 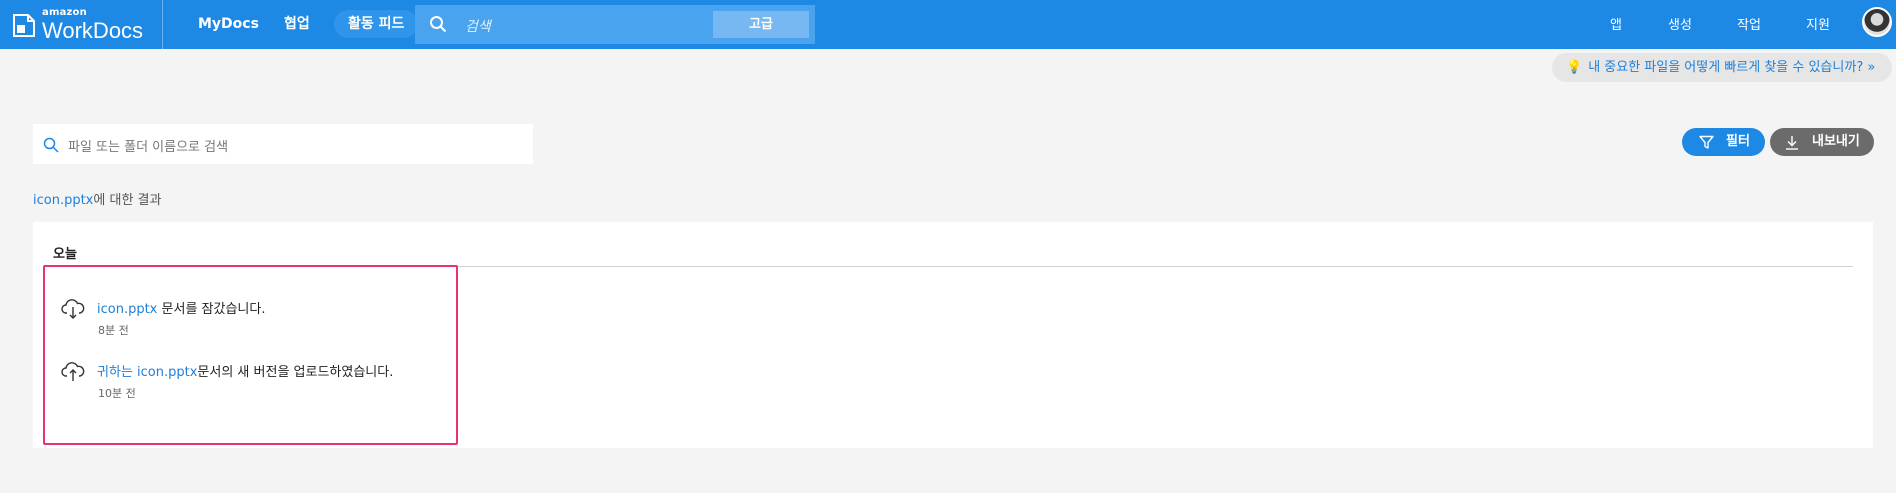 I want to click on cloud-download-icon, so click(x=73, y=309).